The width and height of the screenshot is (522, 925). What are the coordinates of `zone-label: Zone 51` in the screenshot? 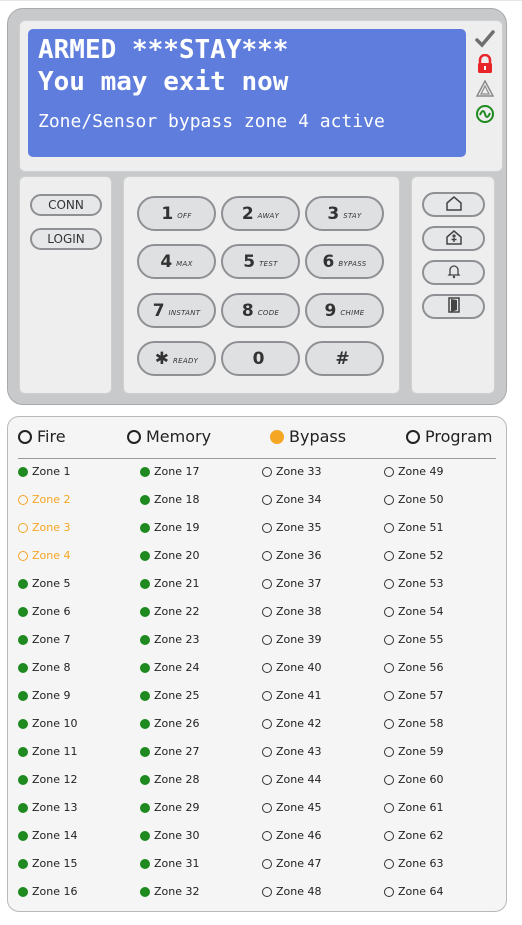 It's located at (421, 527).